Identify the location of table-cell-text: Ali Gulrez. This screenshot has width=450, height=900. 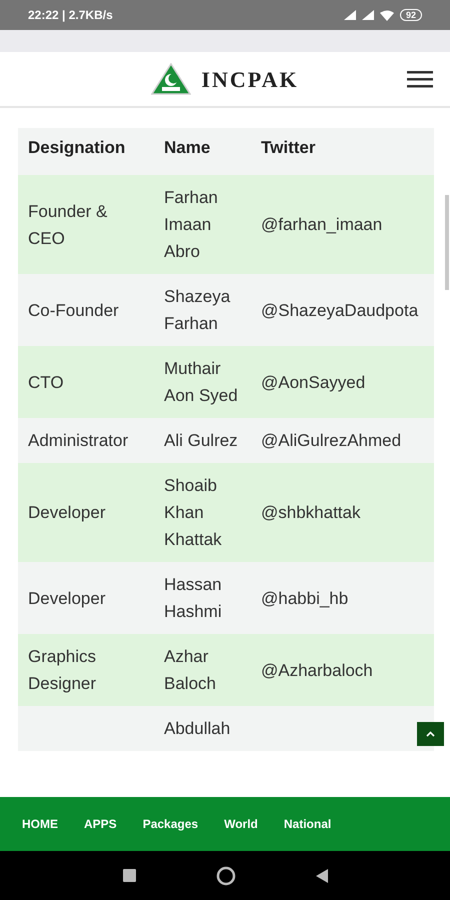
(201, 441).